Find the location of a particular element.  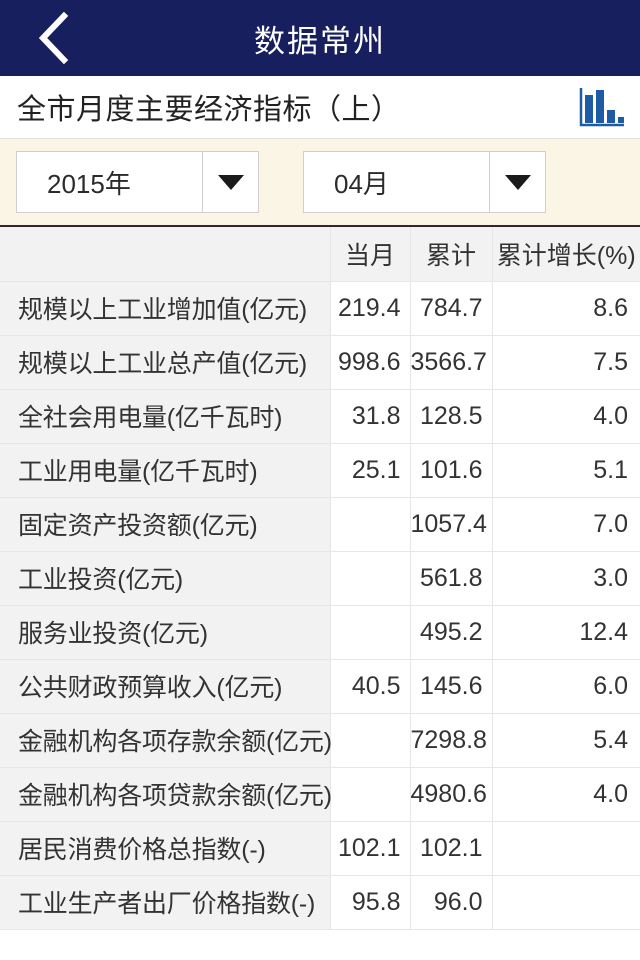

table-row: 金融机构各项贷款余额(亿元) 4980.6 4.0 is located at coordinates (320, 794).